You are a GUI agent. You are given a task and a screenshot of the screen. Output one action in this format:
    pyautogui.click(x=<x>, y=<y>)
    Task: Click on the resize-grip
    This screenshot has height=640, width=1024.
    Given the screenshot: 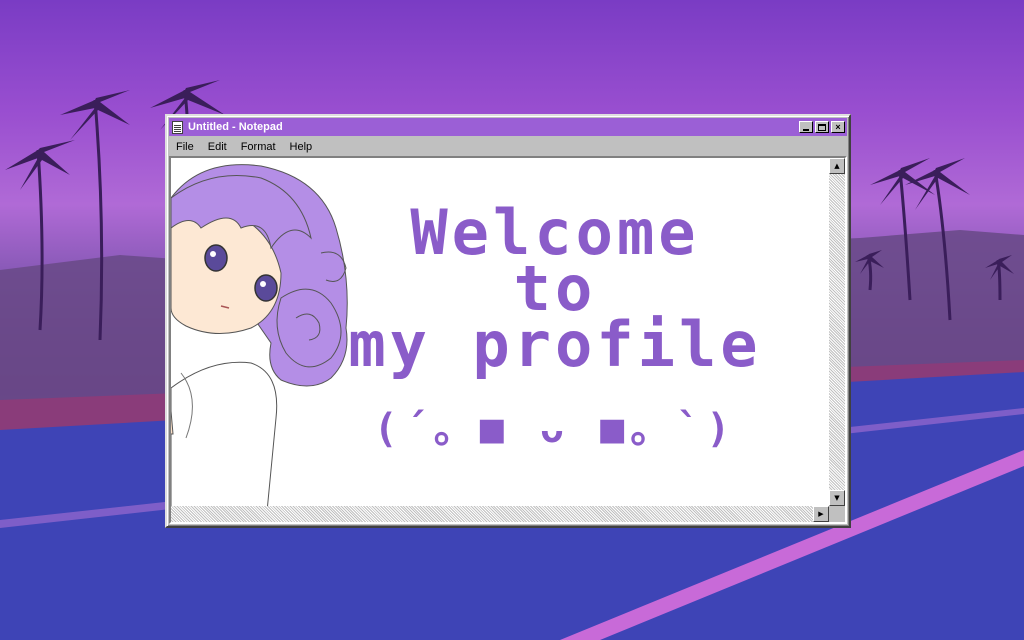 What is the action you would take?
    pyautogui.click(x=837, y=514)
    